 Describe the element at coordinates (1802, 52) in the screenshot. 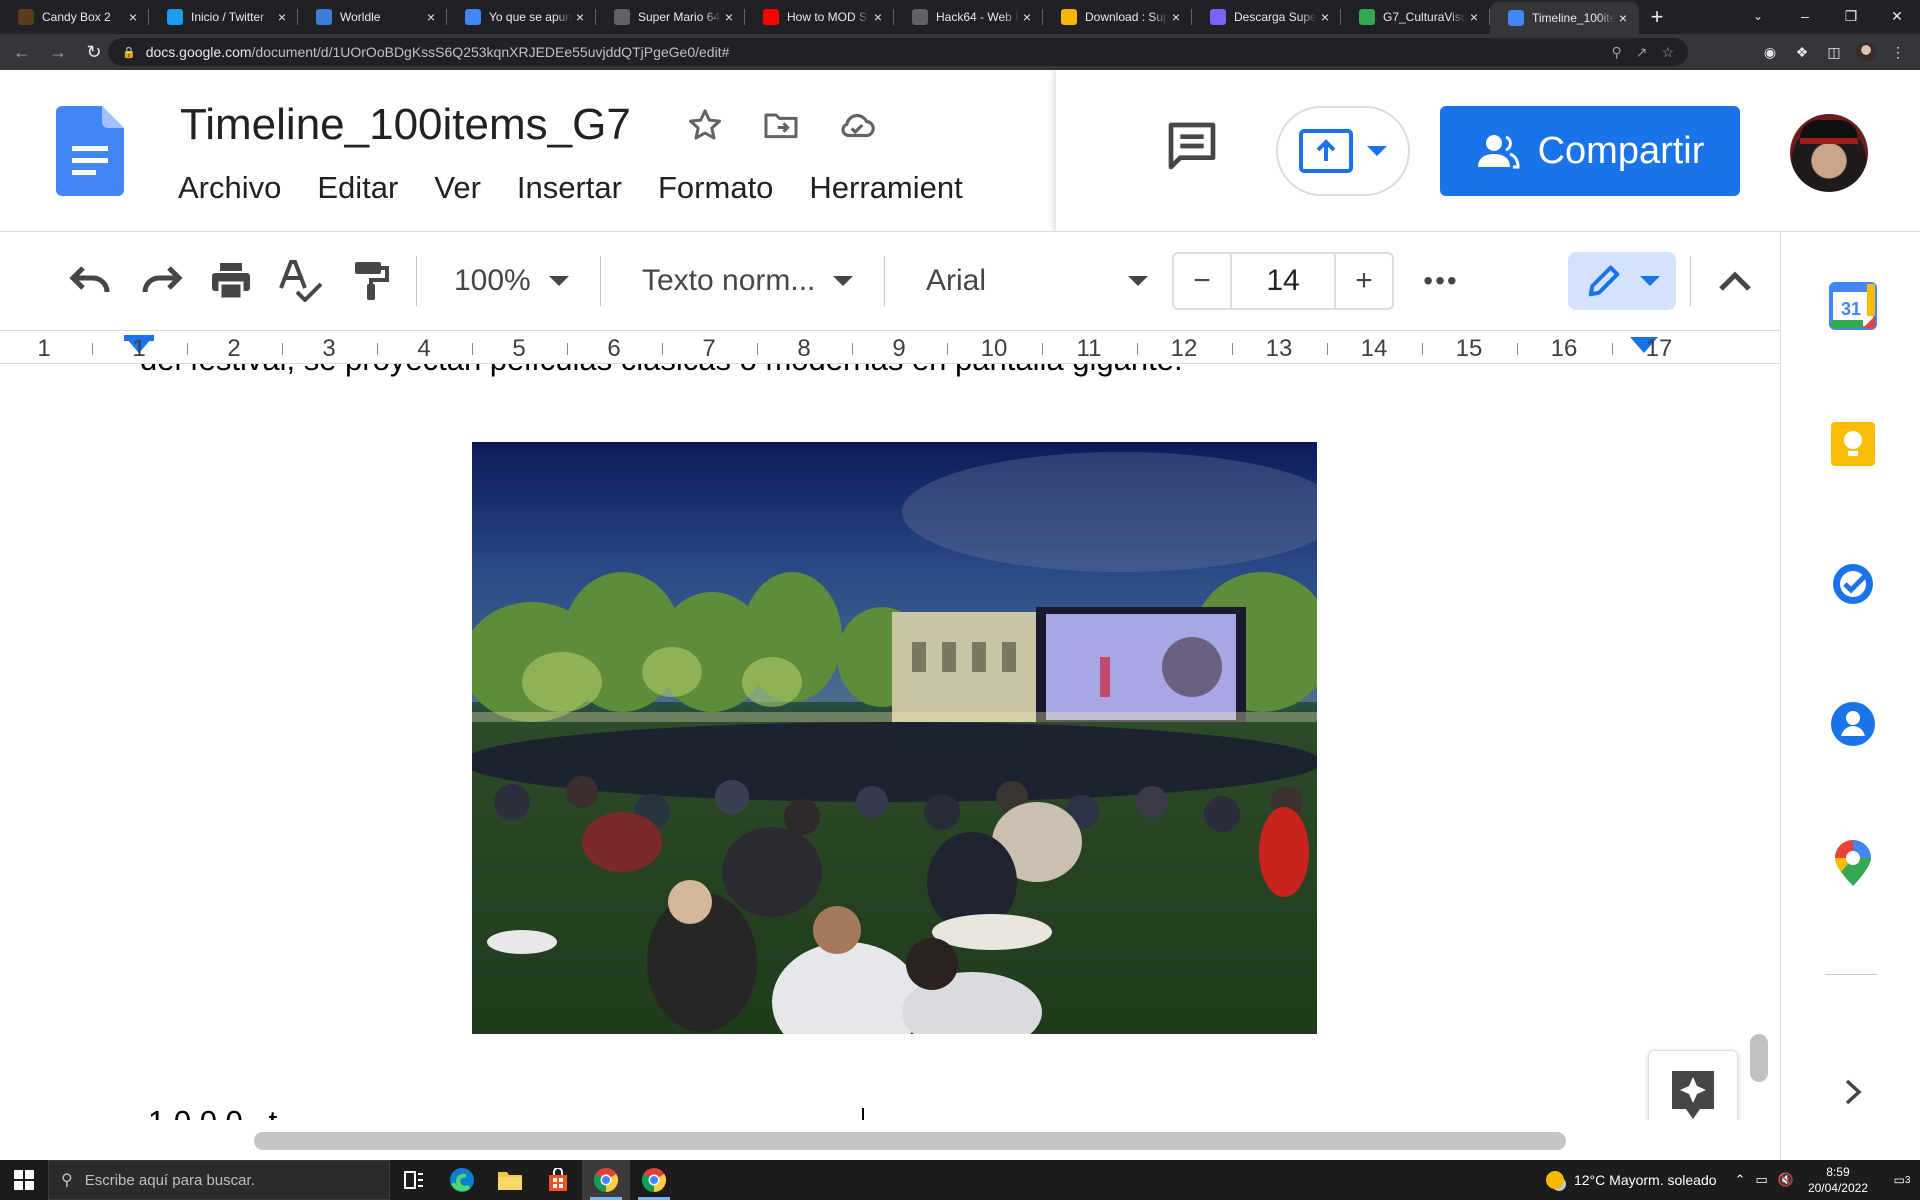

I see `puzzle-icon: ❖` at that location.